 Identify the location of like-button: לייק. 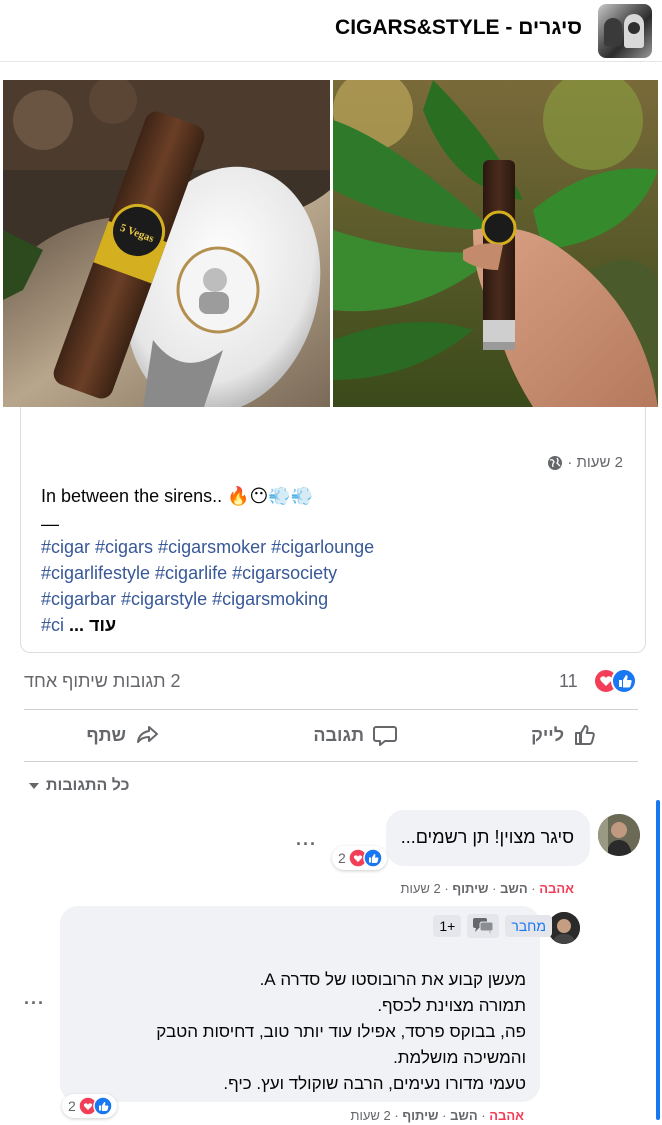
(564, 735).